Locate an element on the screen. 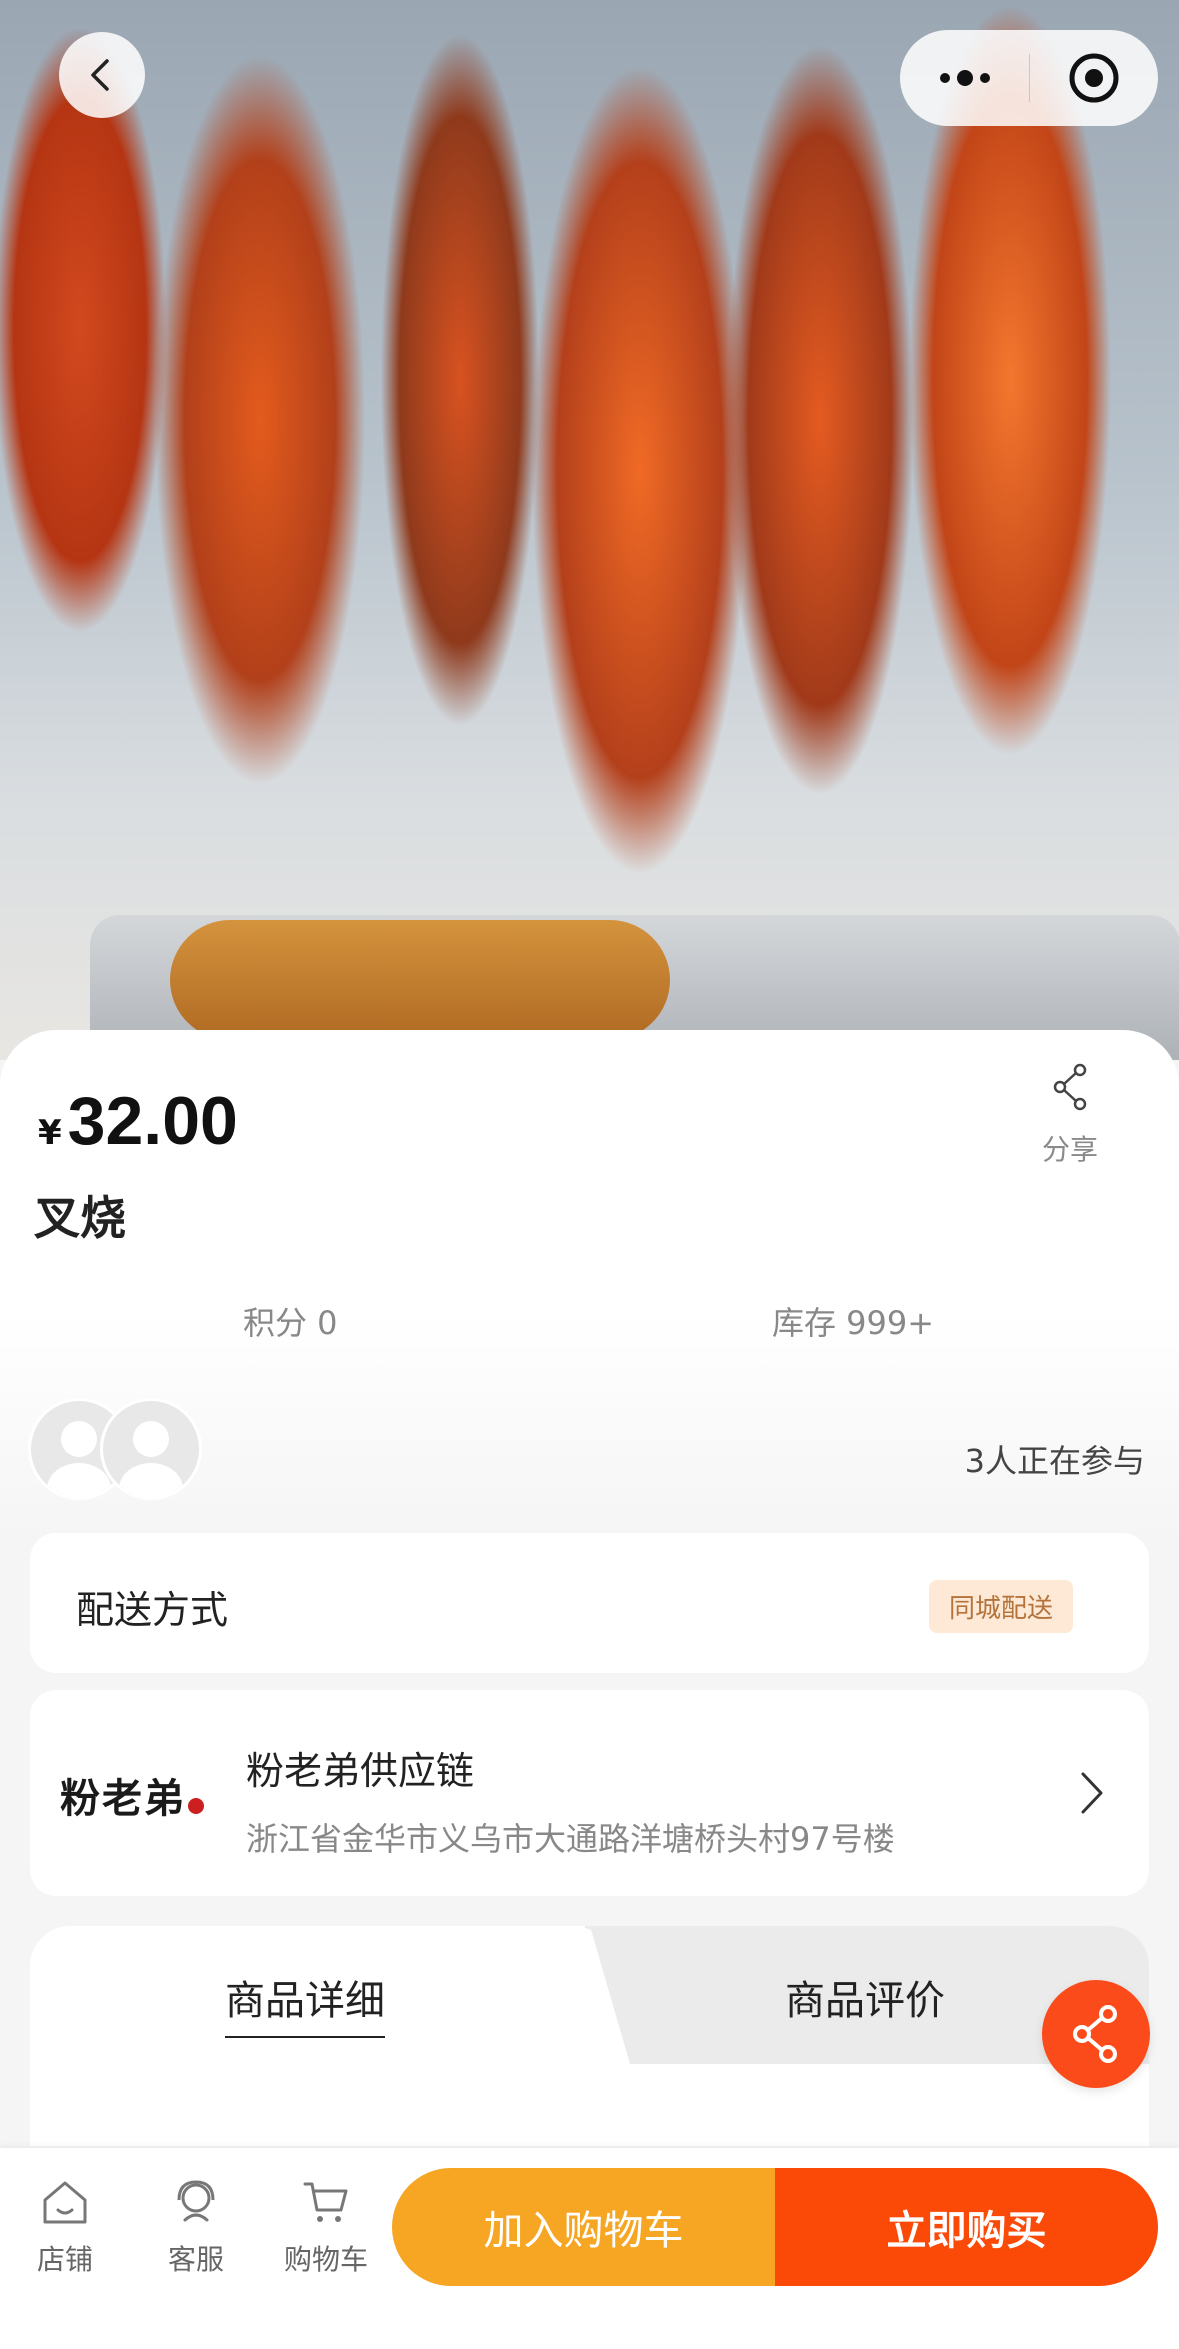 This screenshot has width=1179, height=2349. capsule-divider is located at coordinates (1029, 78).